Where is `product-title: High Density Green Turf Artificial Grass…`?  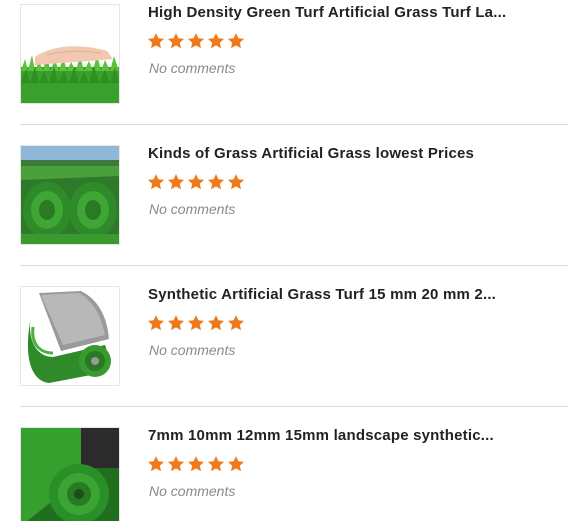
product-title: High Density Green Turf Artificial Grass… is located at coordinates (358, 13).